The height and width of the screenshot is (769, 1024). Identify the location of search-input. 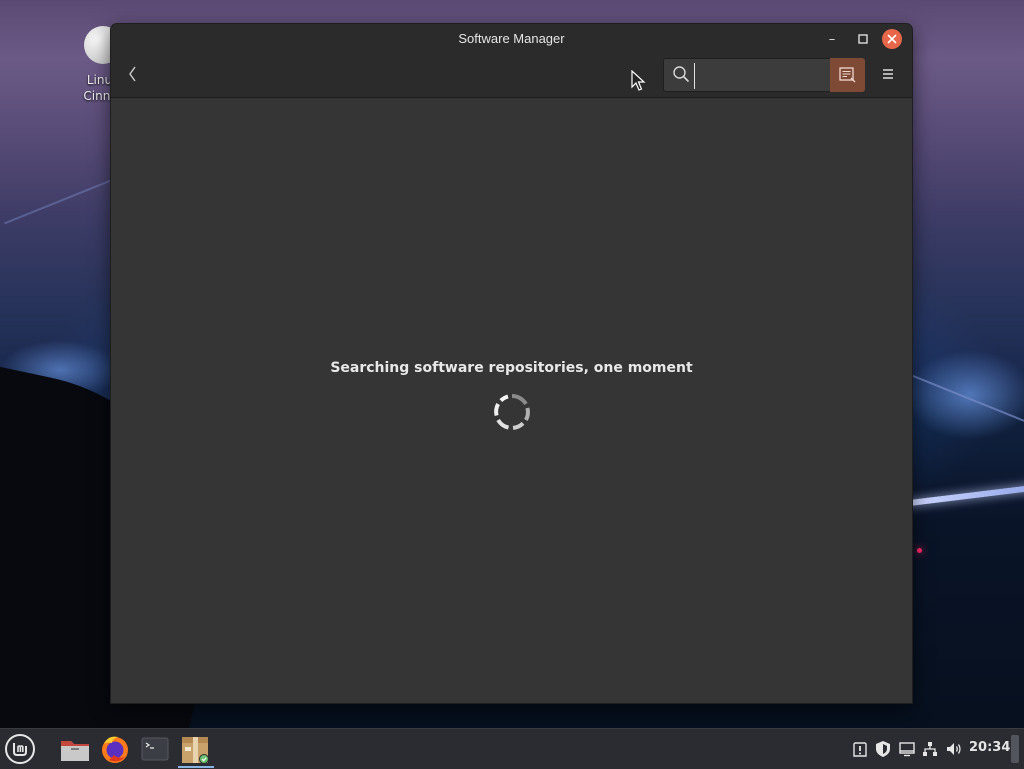
(760, 76).